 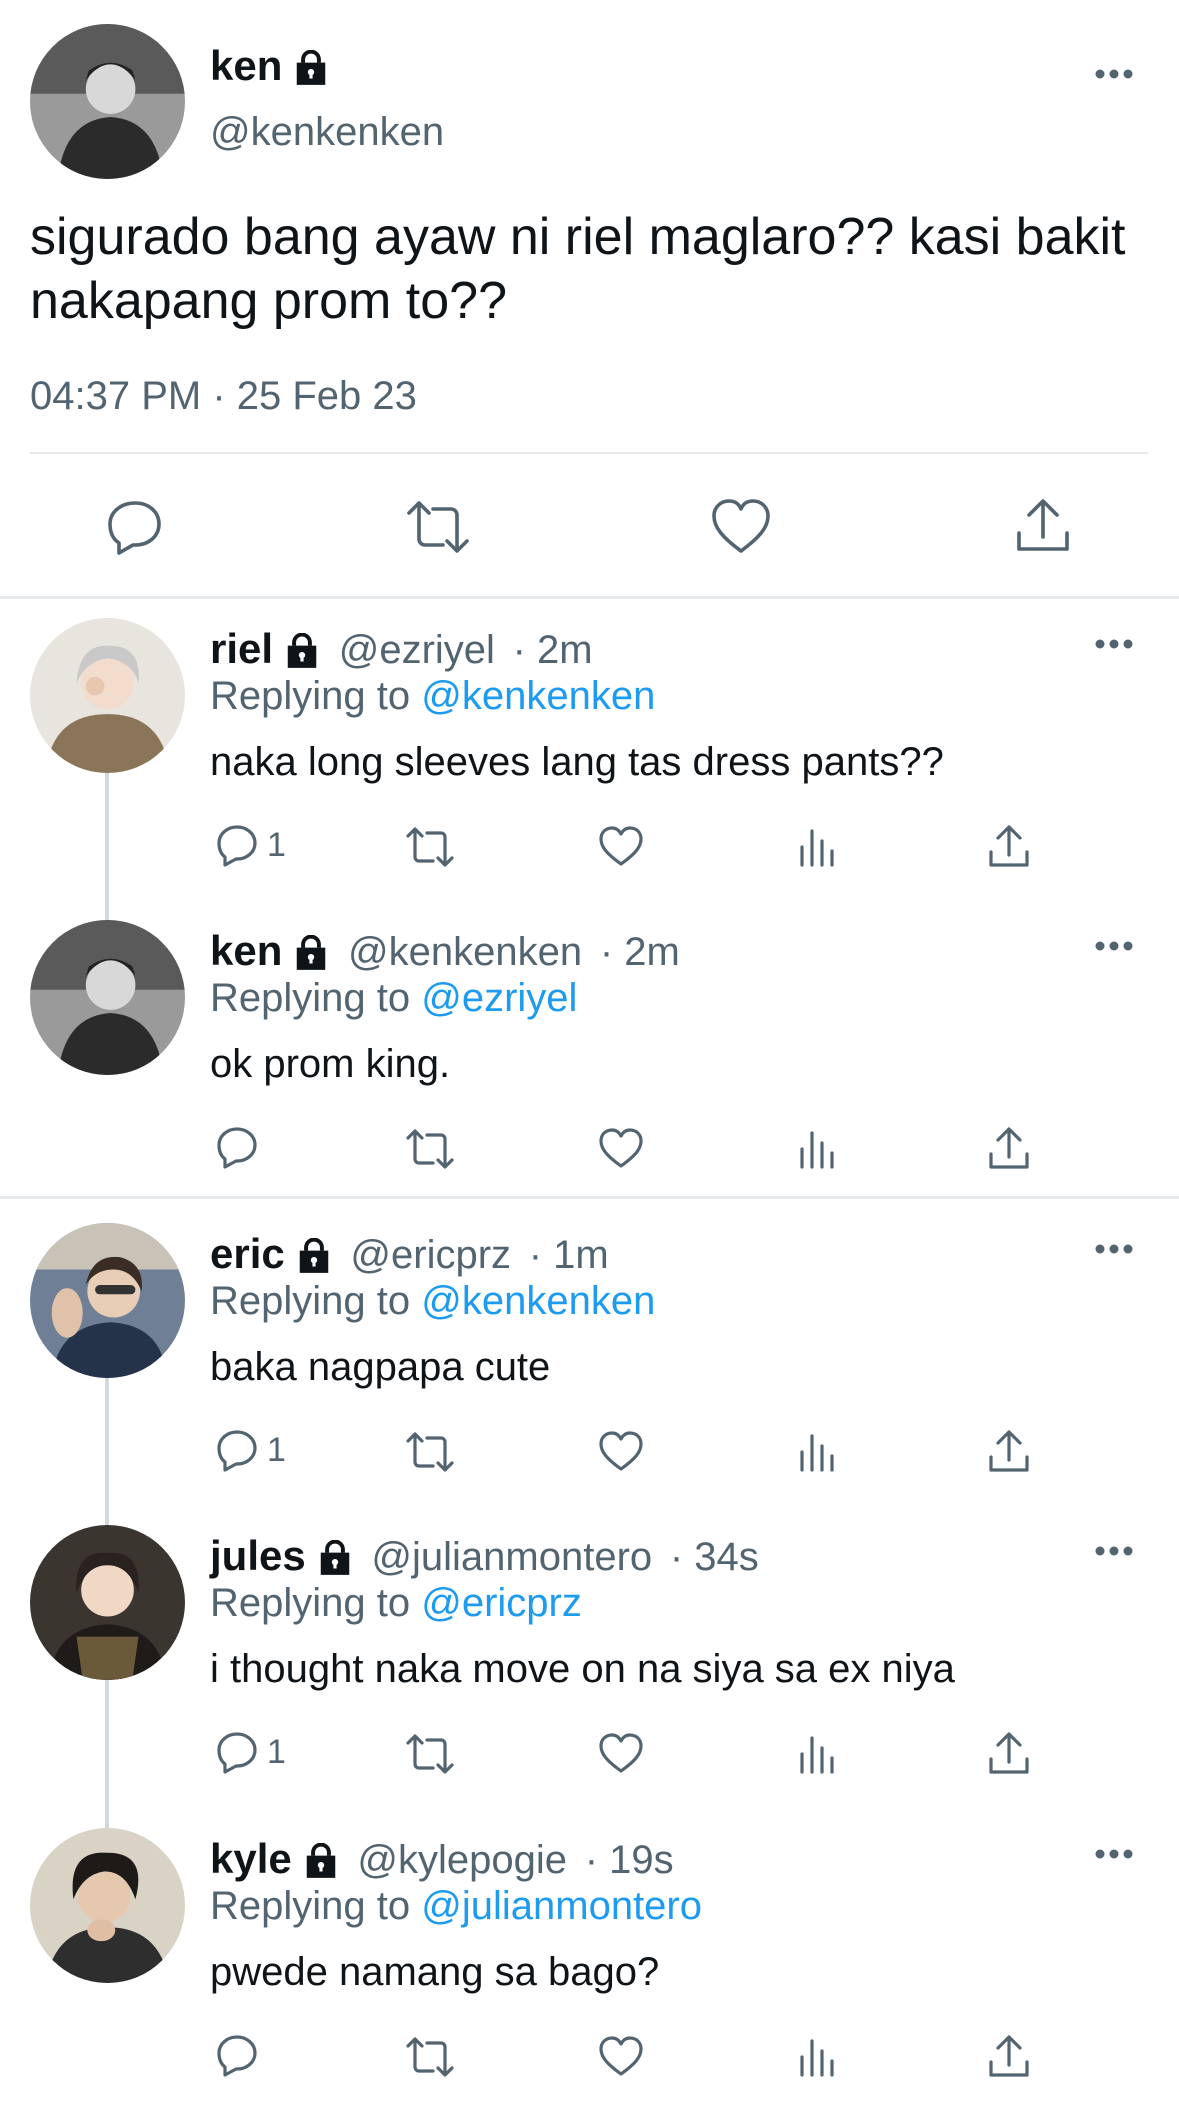 I want to click on reply-author-name-text: kyle, so click(x=251, y=1858).